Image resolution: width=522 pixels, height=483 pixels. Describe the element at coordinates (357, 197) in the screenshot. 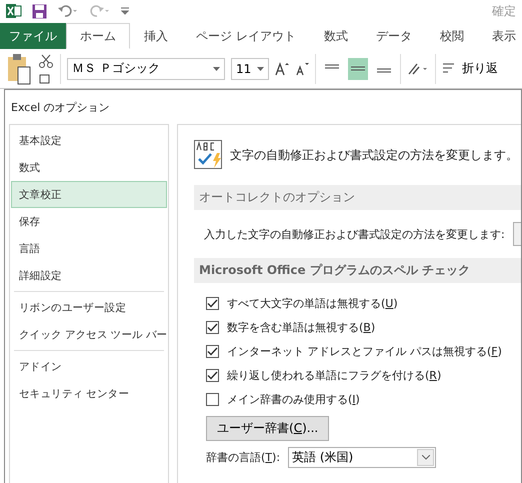

I see `section-heading: オートコレクトのオプション` at that location.